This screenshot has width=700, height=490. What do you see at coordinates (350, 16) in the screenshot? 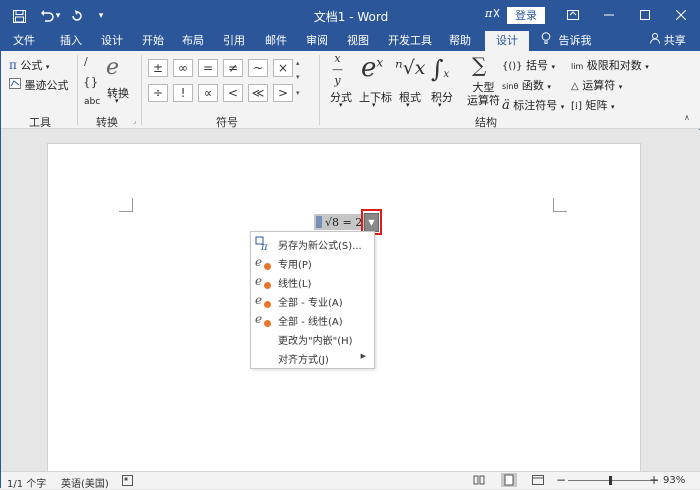
I see `title-bar: ▾ ▾ 文档1 - Word π 登录` at bounding box center [350, 16].